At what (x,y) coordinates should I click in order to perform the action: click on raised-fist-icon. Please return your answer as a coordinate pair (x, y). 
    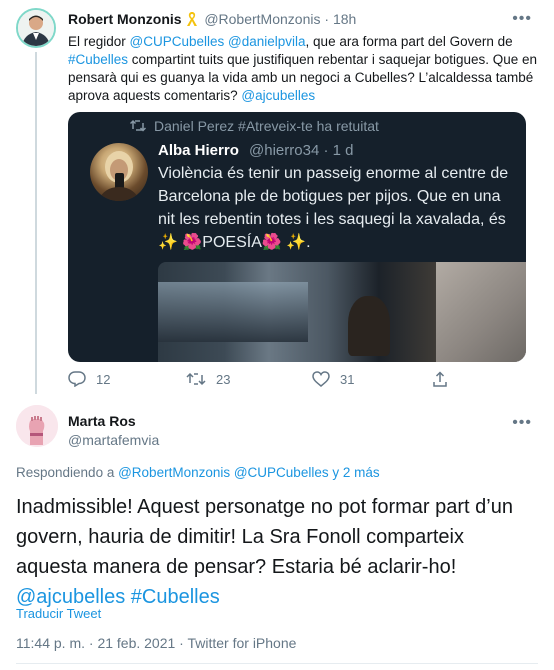
    Looking at the image, I should click on (37, 426).